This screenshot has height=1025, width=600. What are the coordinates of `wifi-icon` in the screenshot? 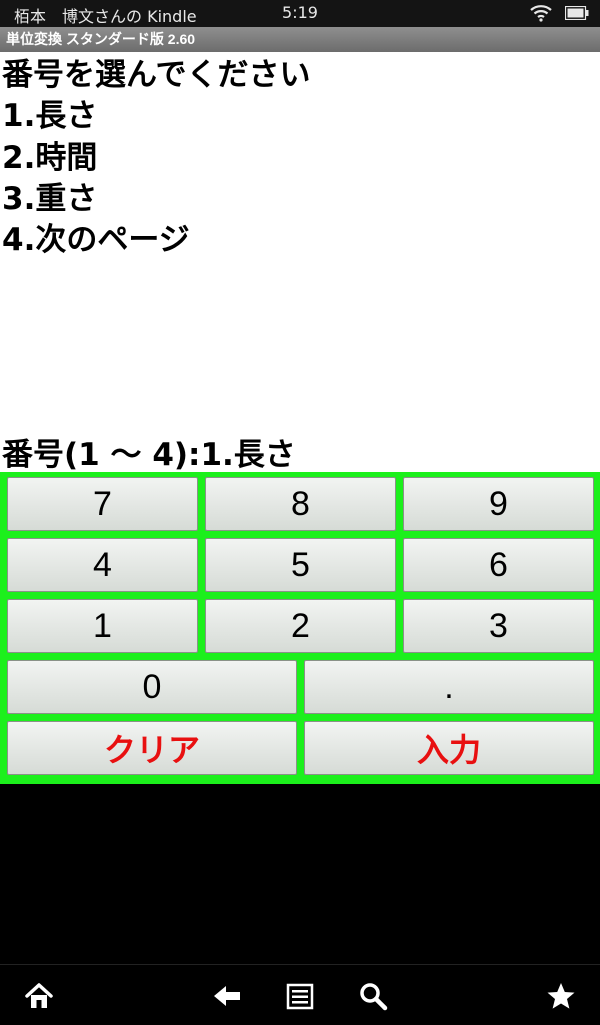 It's located at (541, 13).